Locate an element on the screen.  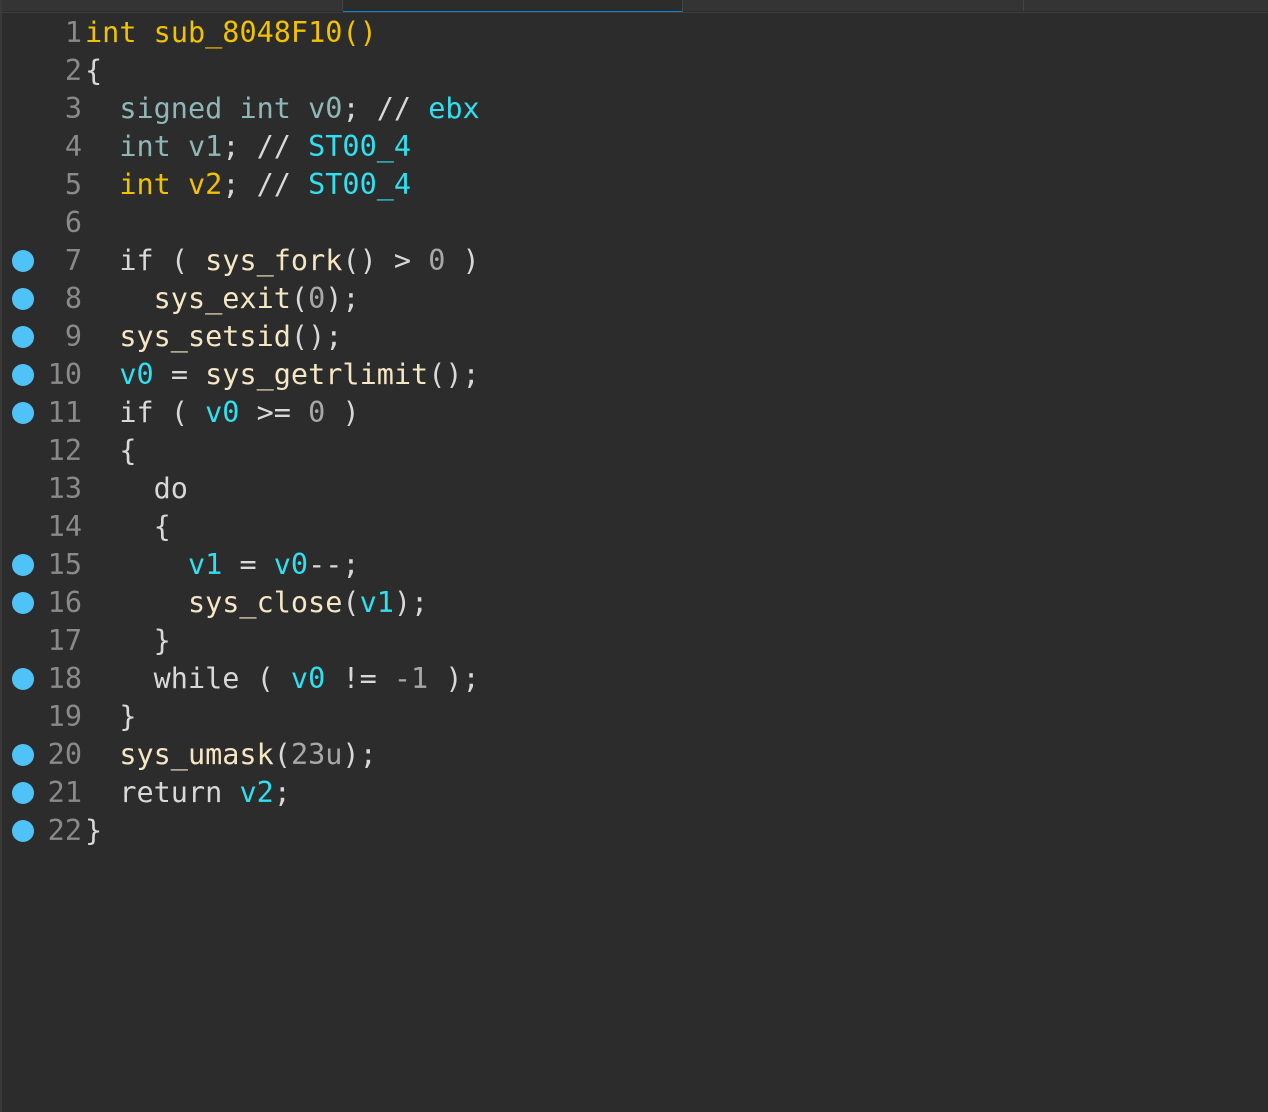
code-line: 15 v1 = v0--; is located at coordinates (634, 565).